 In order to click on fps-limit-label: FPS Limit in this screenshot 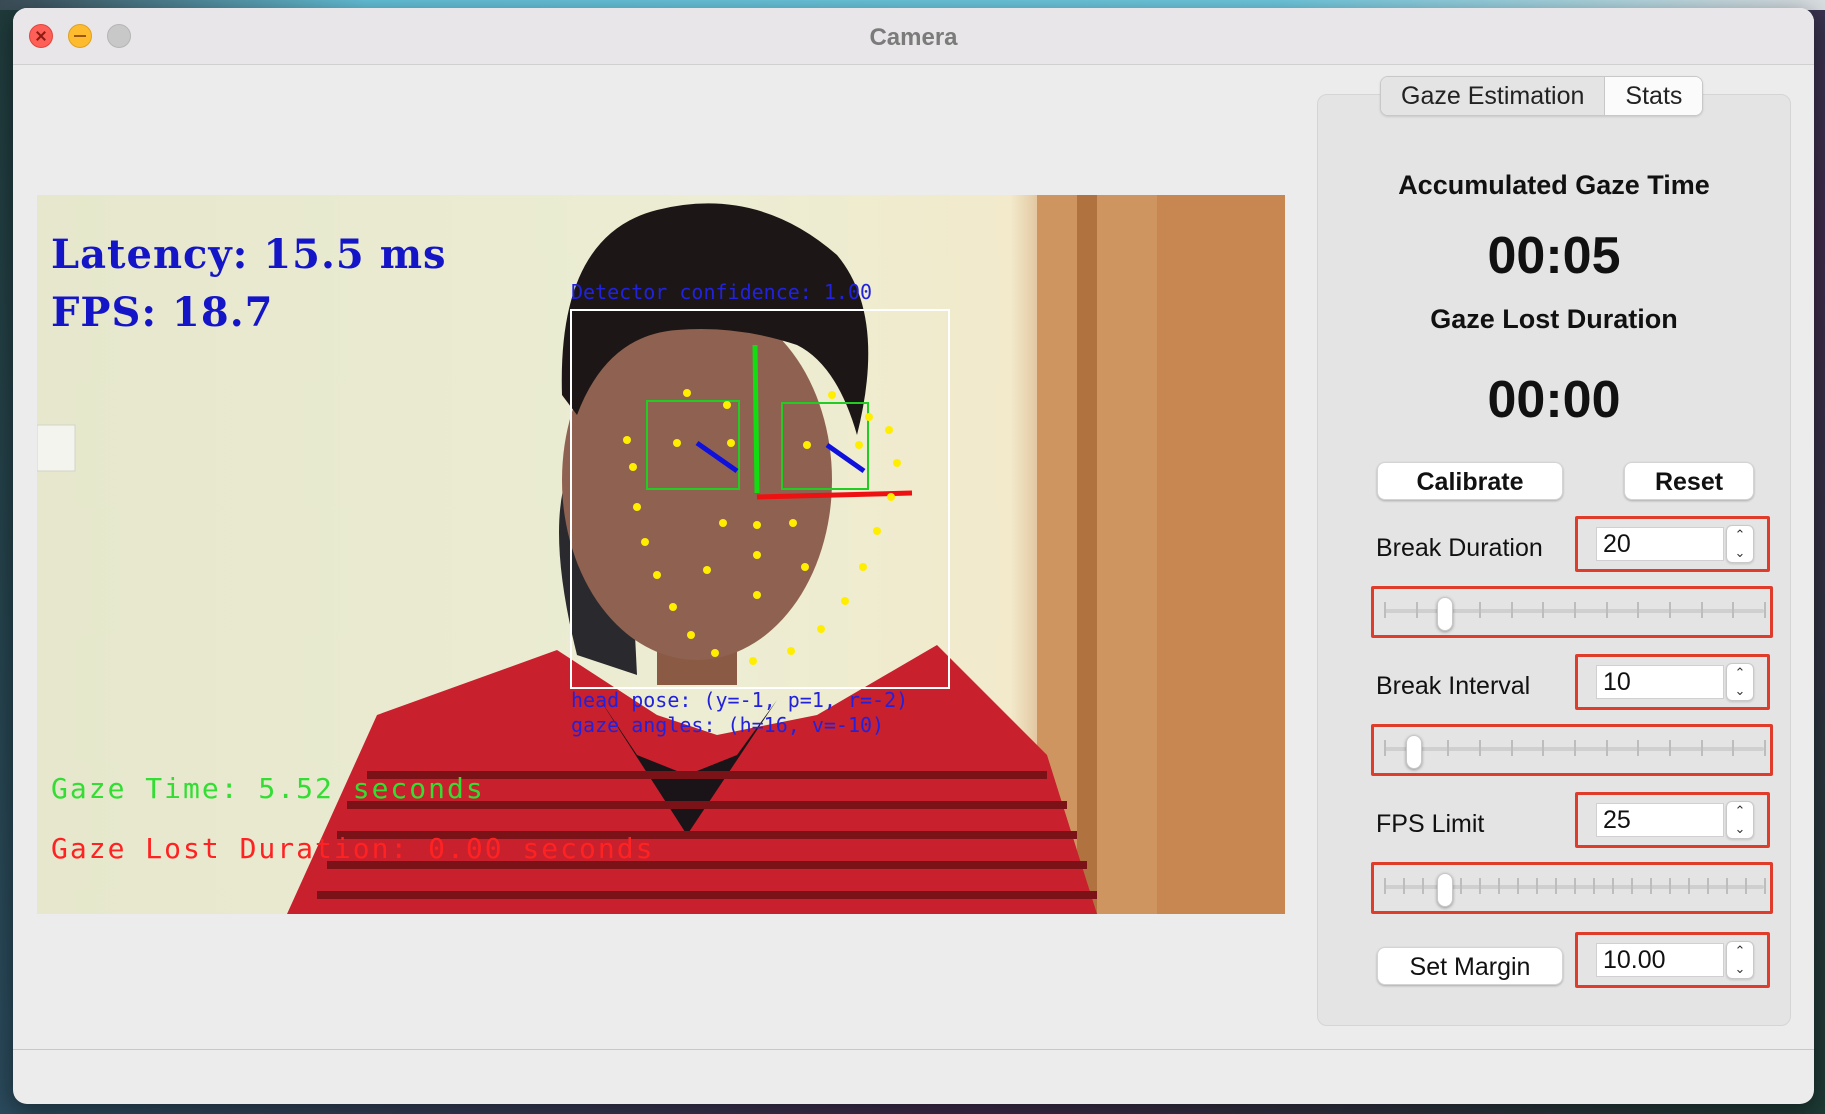, I will do `click(1430, 824)`.